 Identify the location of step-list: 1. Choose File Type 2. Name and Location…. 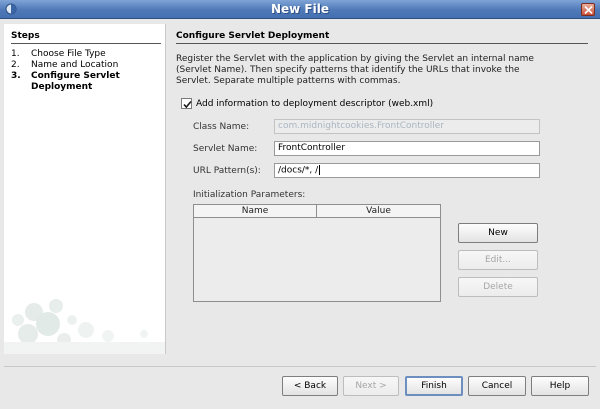
(87, 71).